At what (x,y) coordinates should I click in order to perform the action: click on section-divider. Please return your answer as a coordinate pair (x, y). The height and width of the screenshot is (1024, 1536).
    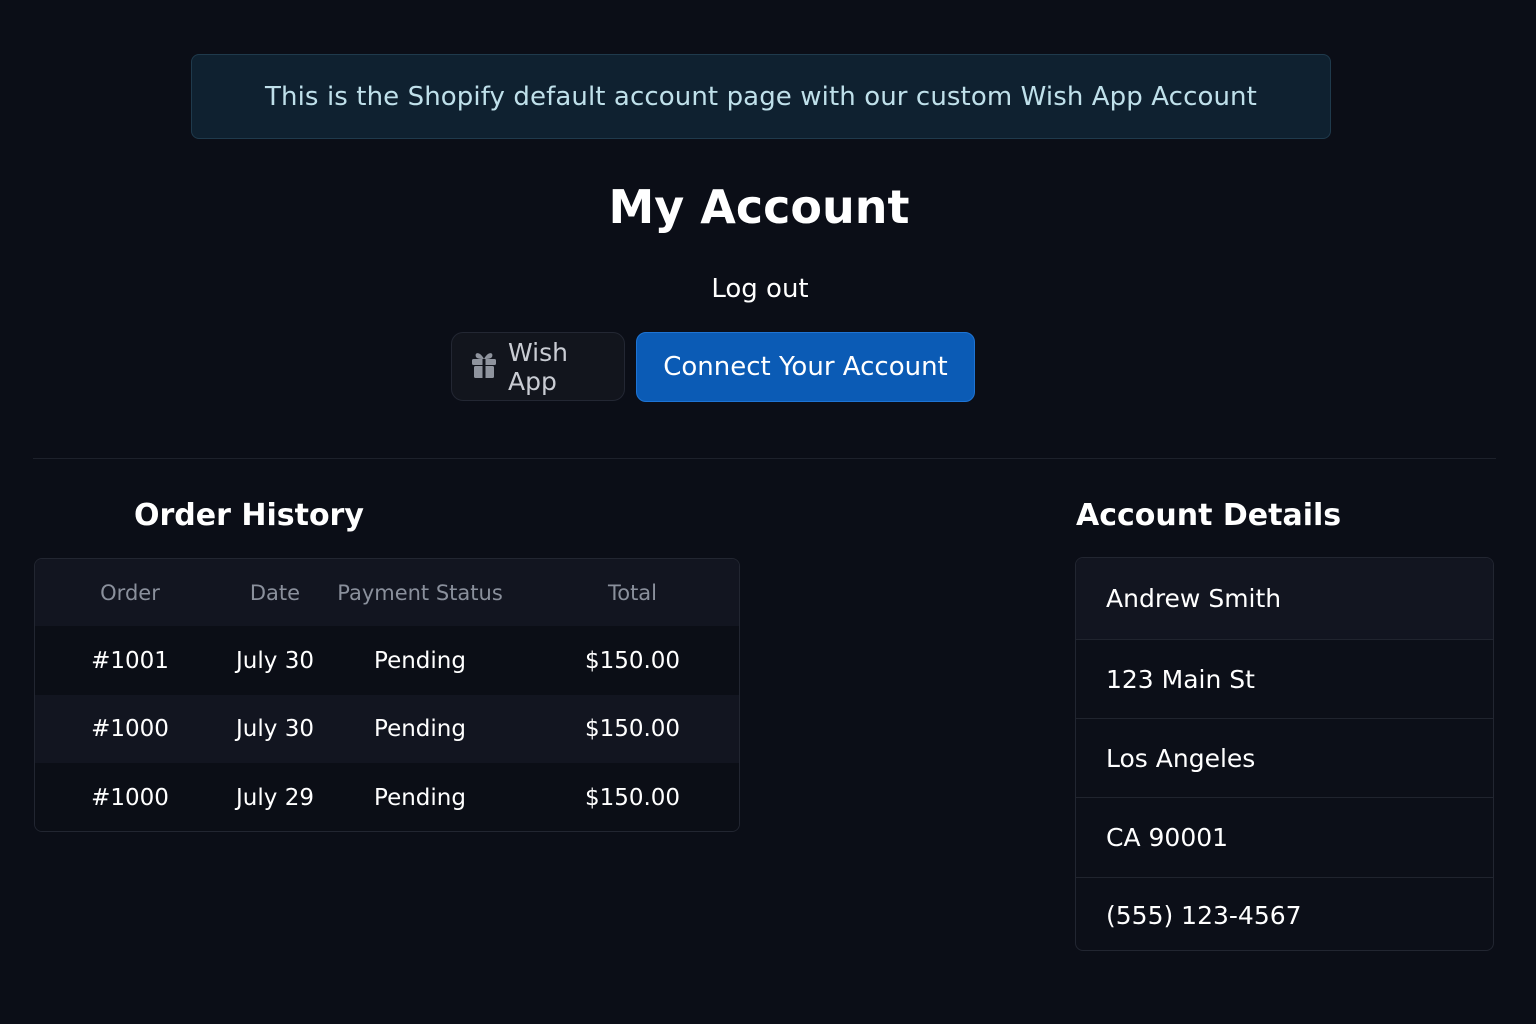
    Looking at the image, I should click on (764, 458).